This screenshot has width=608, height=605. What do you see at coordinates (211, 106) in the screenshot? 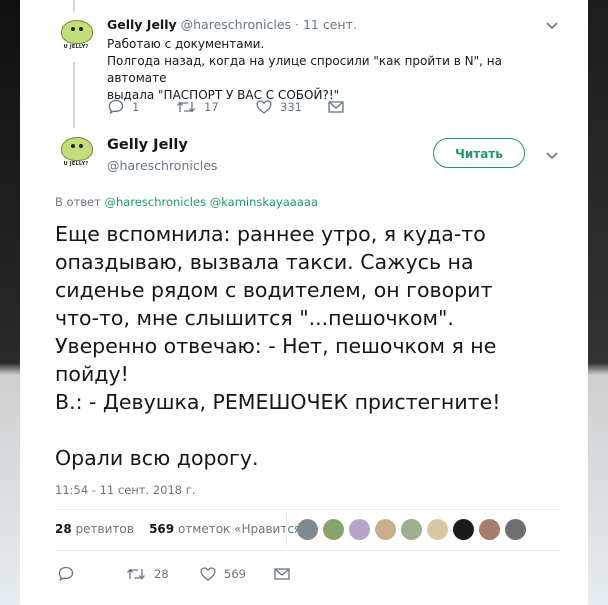
I see `retweet-count: 17` at bounding box center [211, 106].